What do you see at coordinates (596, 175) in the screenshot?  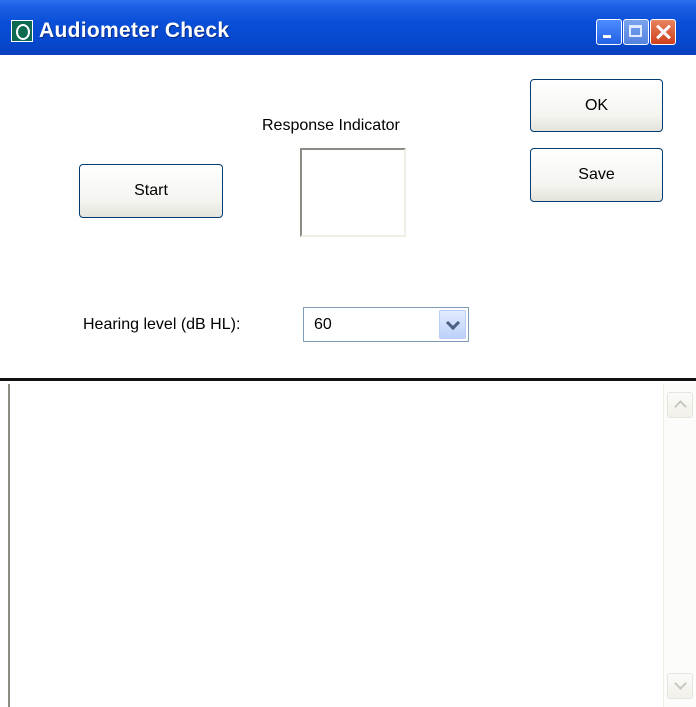 I see `save-button: Save` at bounding box center [596, 175].